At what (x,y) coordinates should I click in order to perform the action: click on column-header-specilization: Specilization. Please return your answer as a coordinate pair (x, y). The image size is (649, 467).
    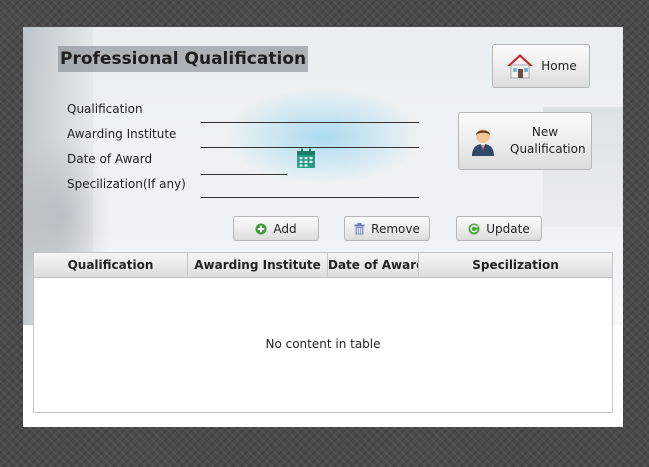
    Looking at the image, I should click on (515, 265).